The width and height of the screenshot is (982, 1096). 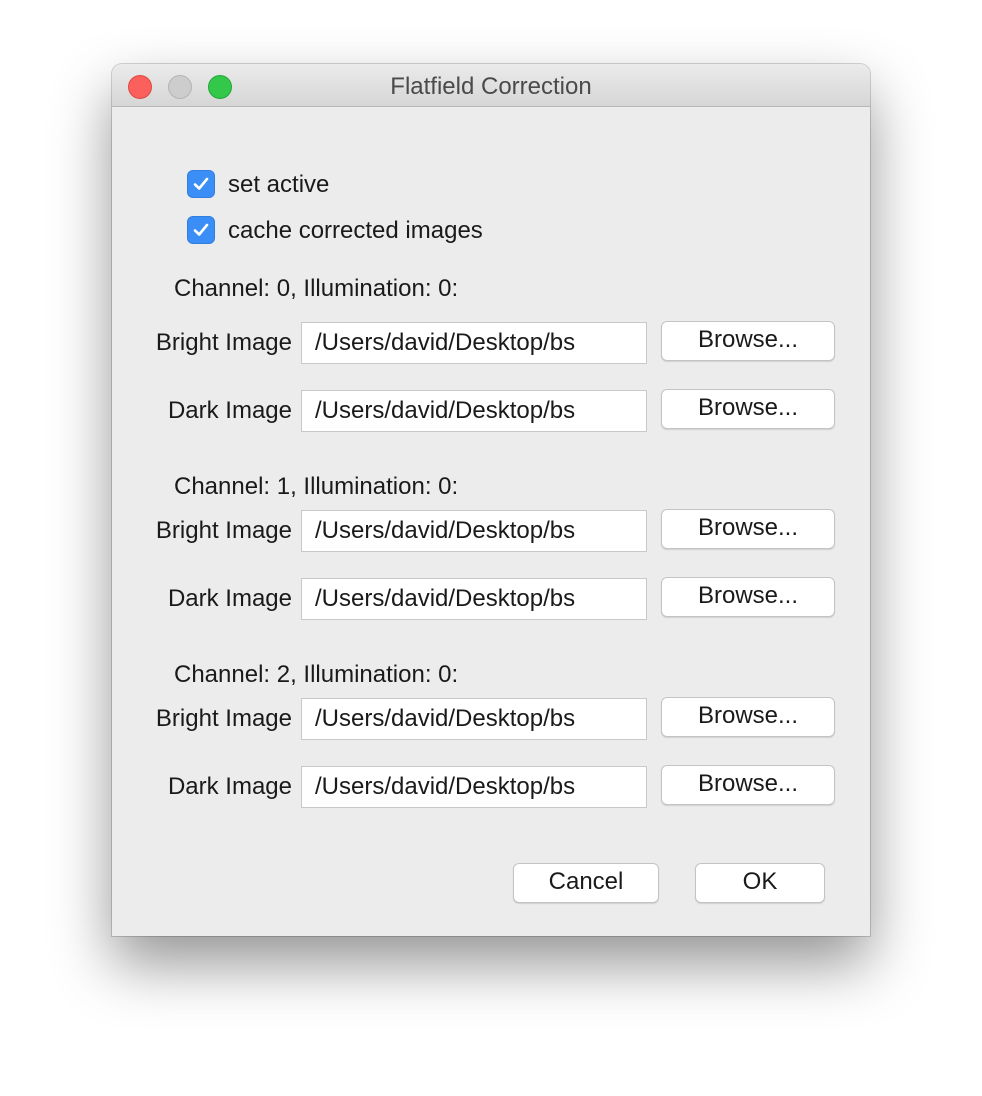 I want to click on cache-corrected-images-checkbox, so click(x=201, y=230).